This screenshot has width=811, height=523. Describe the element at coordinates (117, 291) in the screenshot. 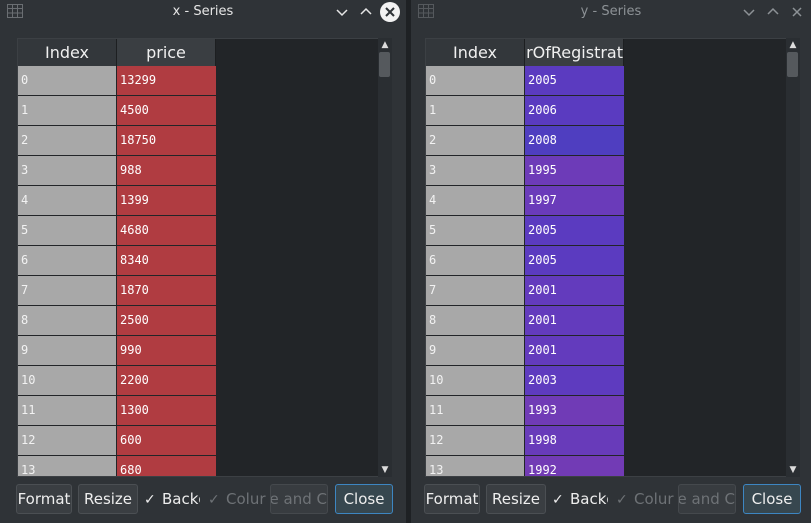

I see `table-row: 7 1870` at that location.